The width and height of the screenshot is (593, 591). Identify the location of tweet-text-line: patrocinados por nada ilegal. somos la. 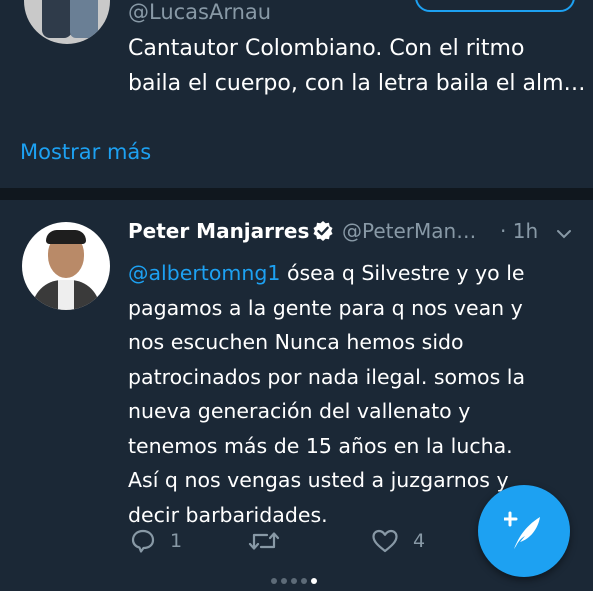
(327, 376).